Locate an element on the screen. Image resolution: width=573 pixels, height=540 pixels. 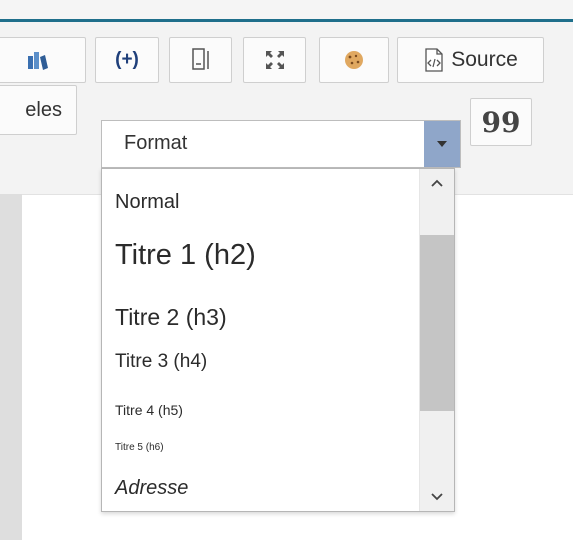
scroll-down-button is located at coordinates (437, 497).